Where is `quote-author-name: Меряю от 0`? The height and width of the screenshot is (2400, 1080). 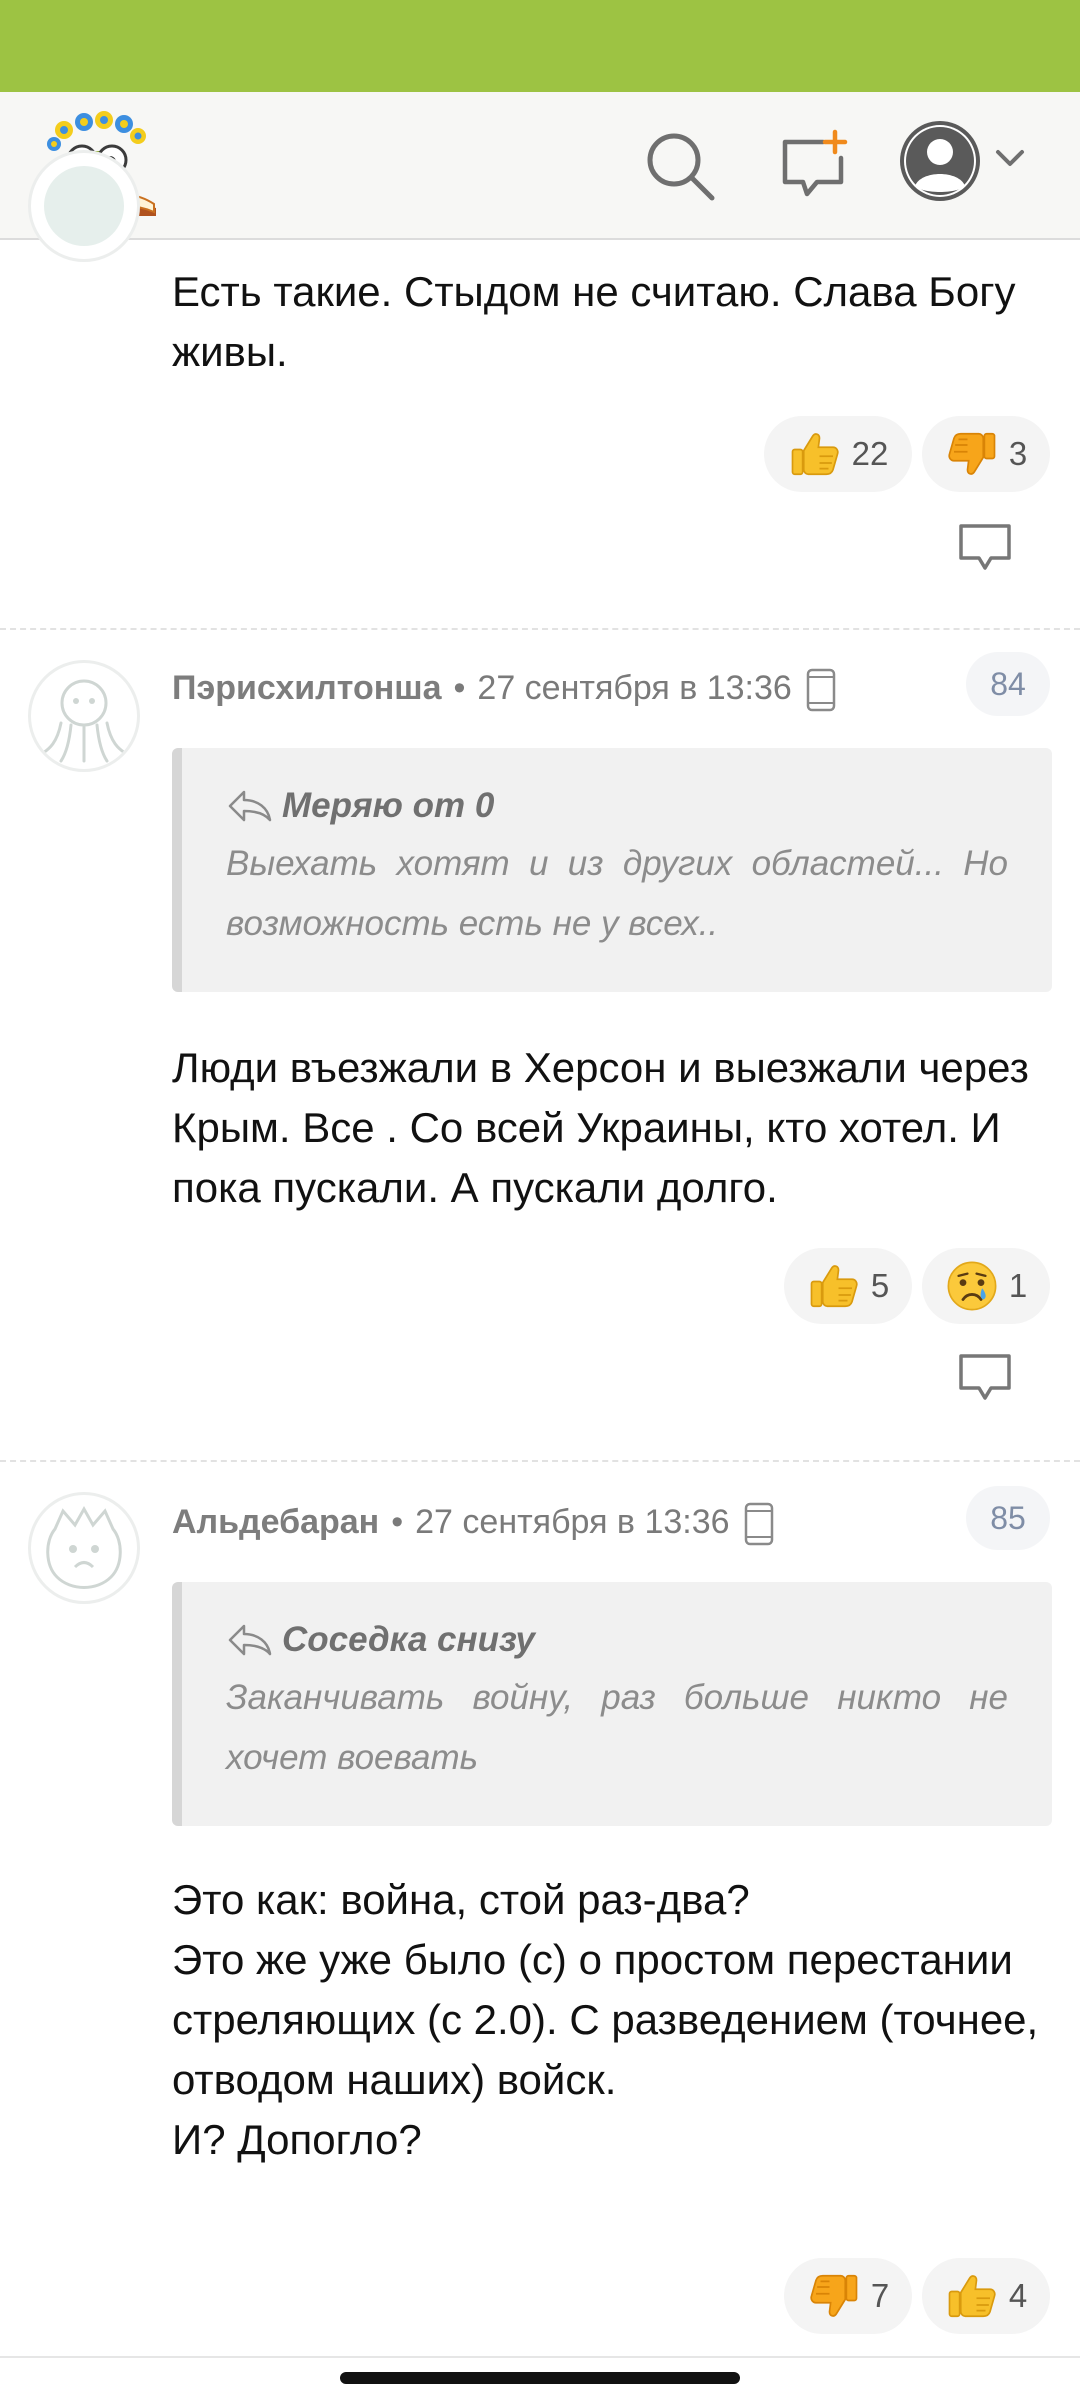
quote-author-name: Меряю от 0 is located at coordinates (388, 805).